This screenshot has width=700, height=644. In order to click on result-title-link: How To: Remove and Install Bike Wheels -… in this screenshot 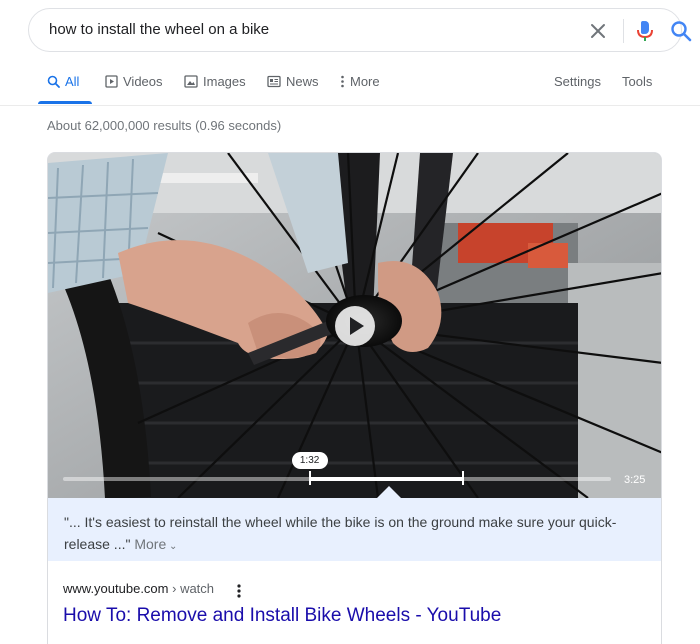, I will do `click(282, 616)`.